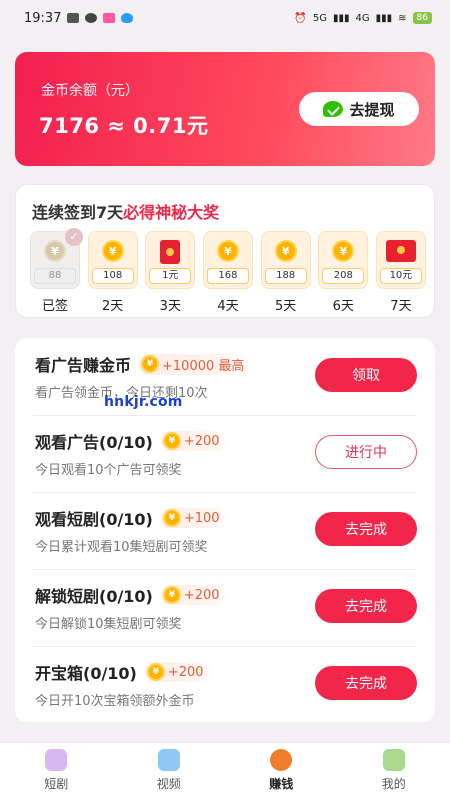 This screenshot has width=450, height=800. I want to click on withdraw-label: 去提现, so click(372, 109).